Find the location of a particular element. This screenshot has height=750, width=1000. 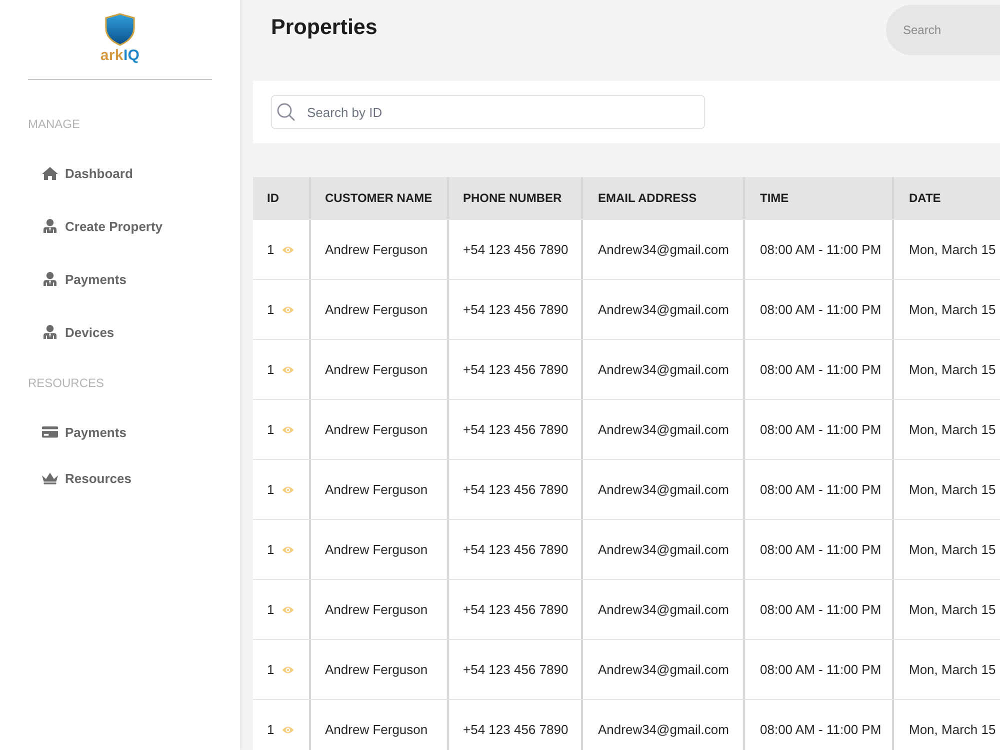

sidebar-item: Devices is located at coordinates (78, 332).